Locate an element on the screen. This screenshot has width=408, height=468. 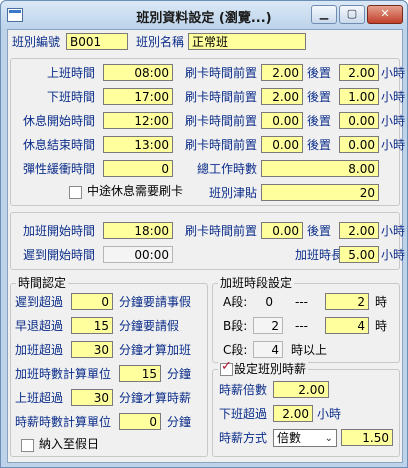
buffer-field: 0 is located at coordinates (138, 168).